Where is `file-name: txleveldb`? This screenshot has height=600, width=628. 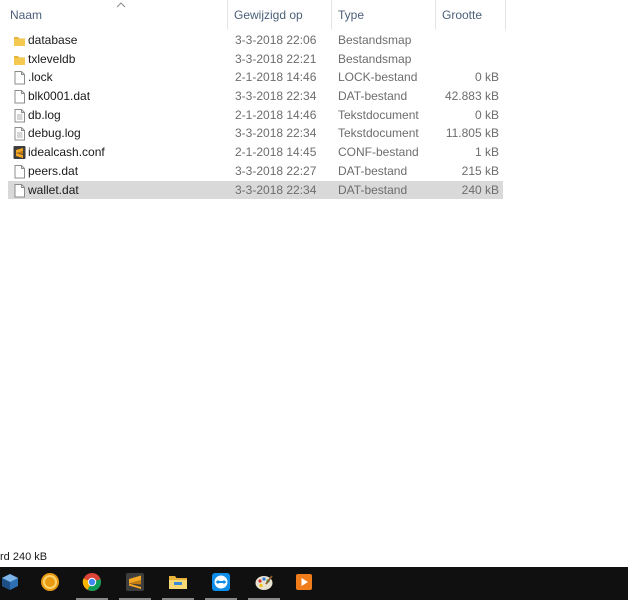
file-name: txleveldb is located at coordinates (52, 58).